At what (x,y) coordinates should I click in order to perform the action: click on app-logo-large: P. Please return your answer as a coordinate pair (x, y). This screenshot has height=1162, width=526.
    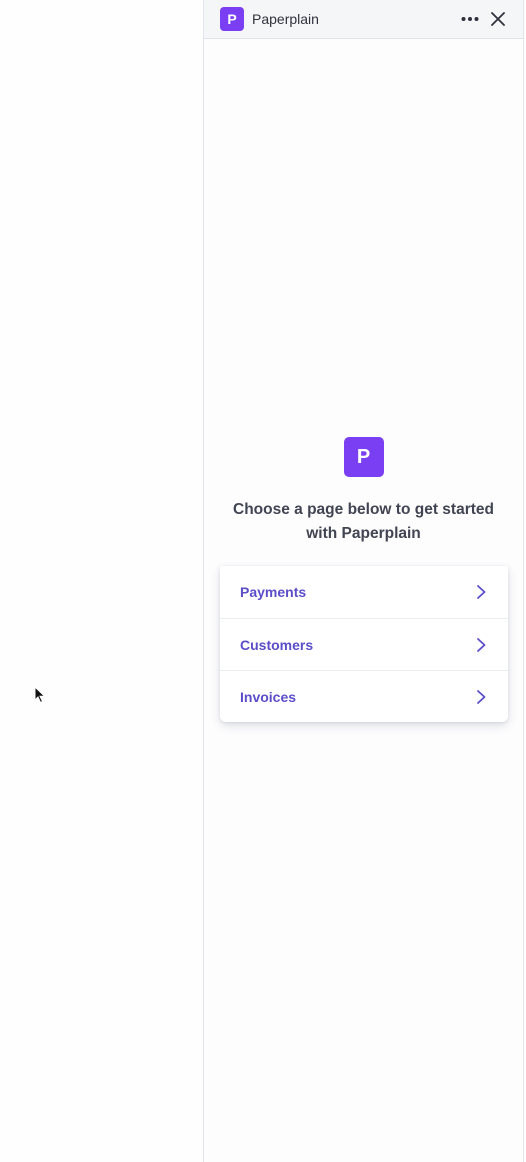
    Looking at the image, I should click on (363, 457).